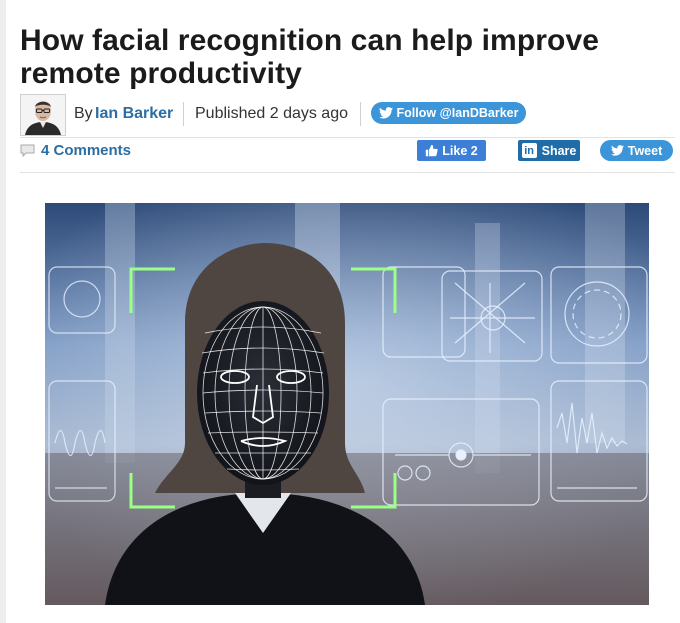 The width and height of the screenshot is (680, 623). I want to click on thumbs-up-icon, so click(432, 150).